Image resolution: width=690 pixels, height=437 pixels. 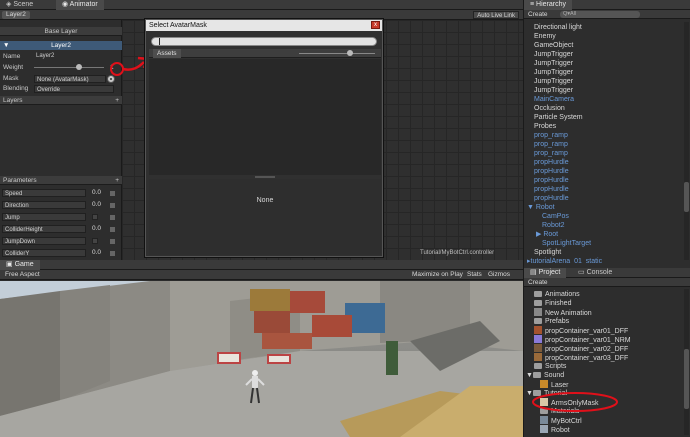 What do you see at coordinates (686, 141) in the screenshot?
I see `hierarchy-scrollbar` at bounding box center [686, 141].